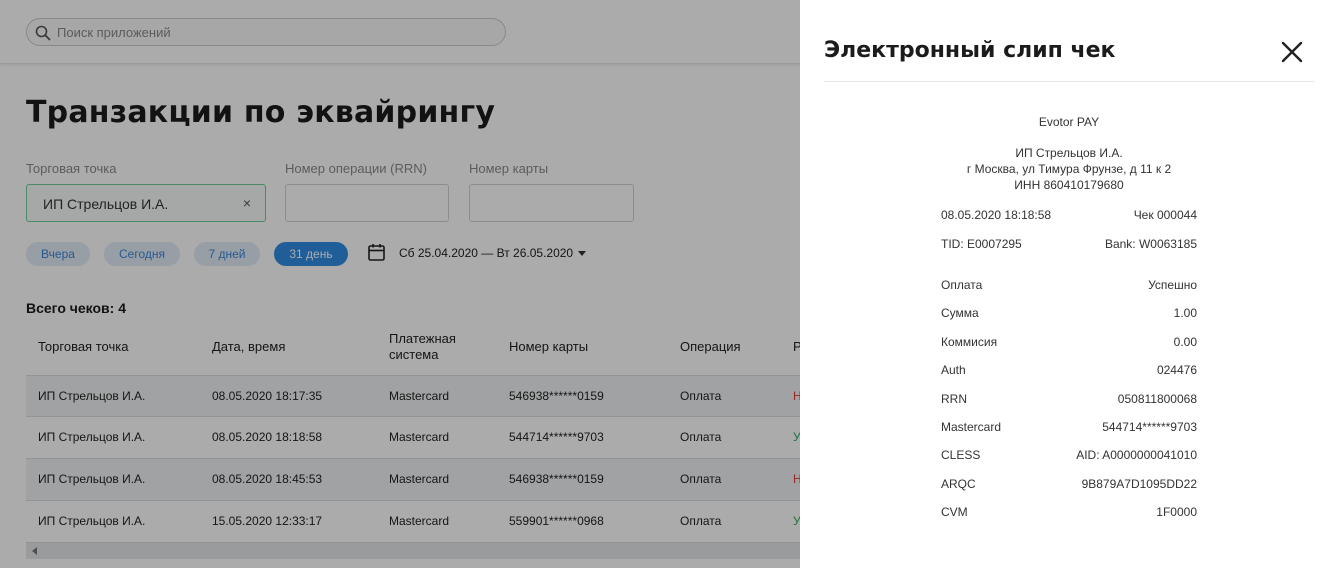  Describe the element at coordinates (970, 50) in the screenshot. I see `slip-title: Электронный слип чек` at that location.